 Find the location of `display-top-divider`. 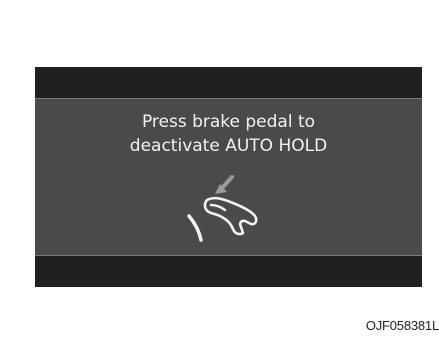

display-top-divider is located at coordinates (228, 98).